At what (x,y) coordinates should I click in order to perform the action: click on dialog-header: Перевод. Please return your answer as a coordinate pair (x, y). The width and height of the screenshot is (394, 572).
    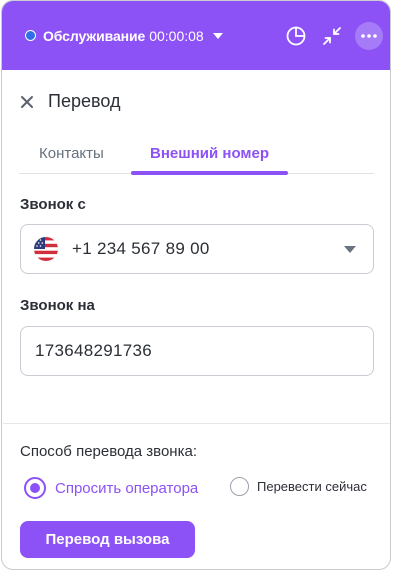
    Looking at the image, I should click on (69, 101).